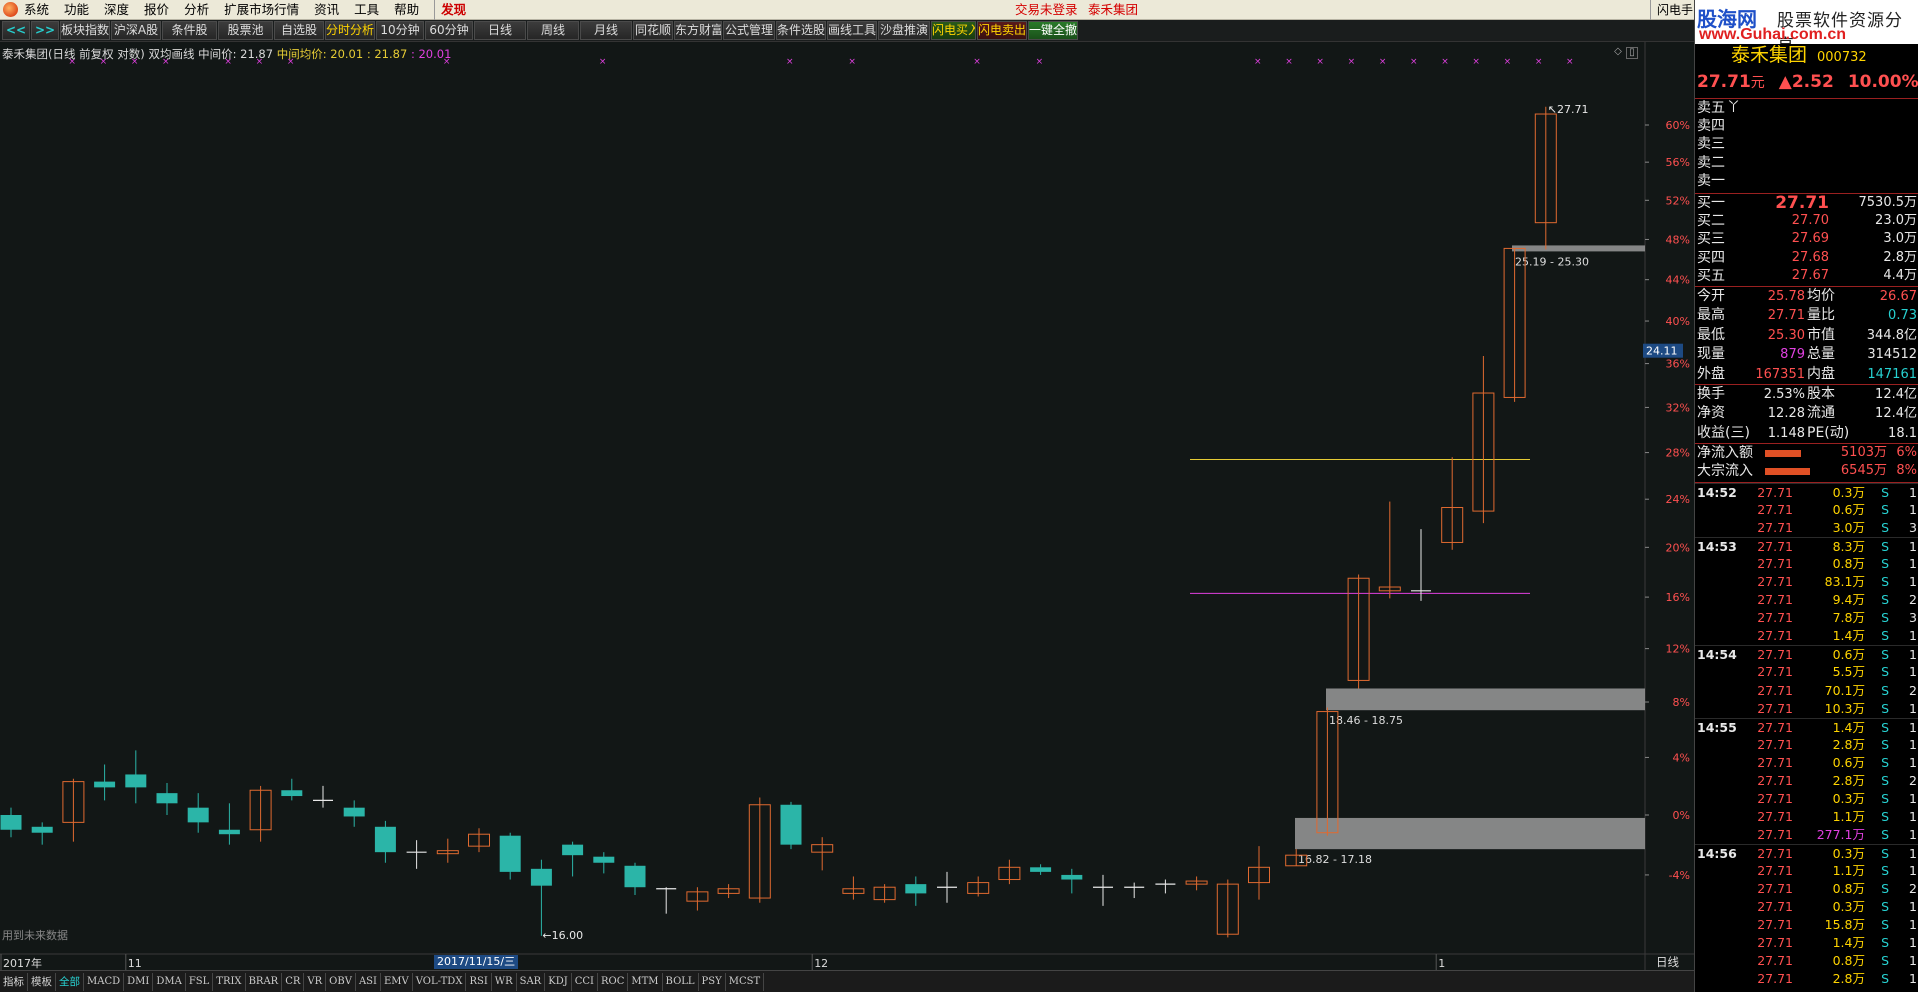 This screenshot has height=992, width=1918. I want to click on indicator-tab: VOL-TDX, so click(440, 981).